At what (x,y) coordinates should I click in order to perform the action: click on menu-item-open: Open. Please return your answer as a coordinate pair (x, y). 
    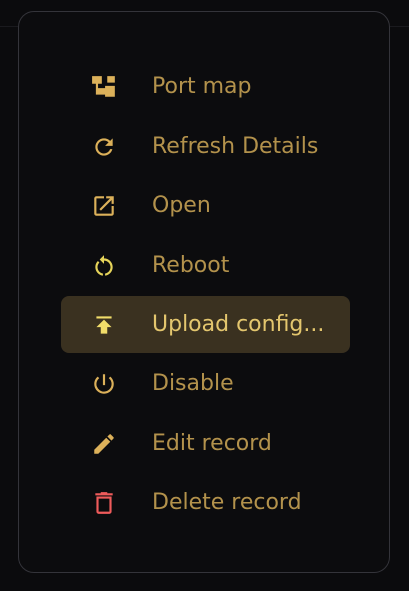
    Looking at the image, I should click on (205, 205).